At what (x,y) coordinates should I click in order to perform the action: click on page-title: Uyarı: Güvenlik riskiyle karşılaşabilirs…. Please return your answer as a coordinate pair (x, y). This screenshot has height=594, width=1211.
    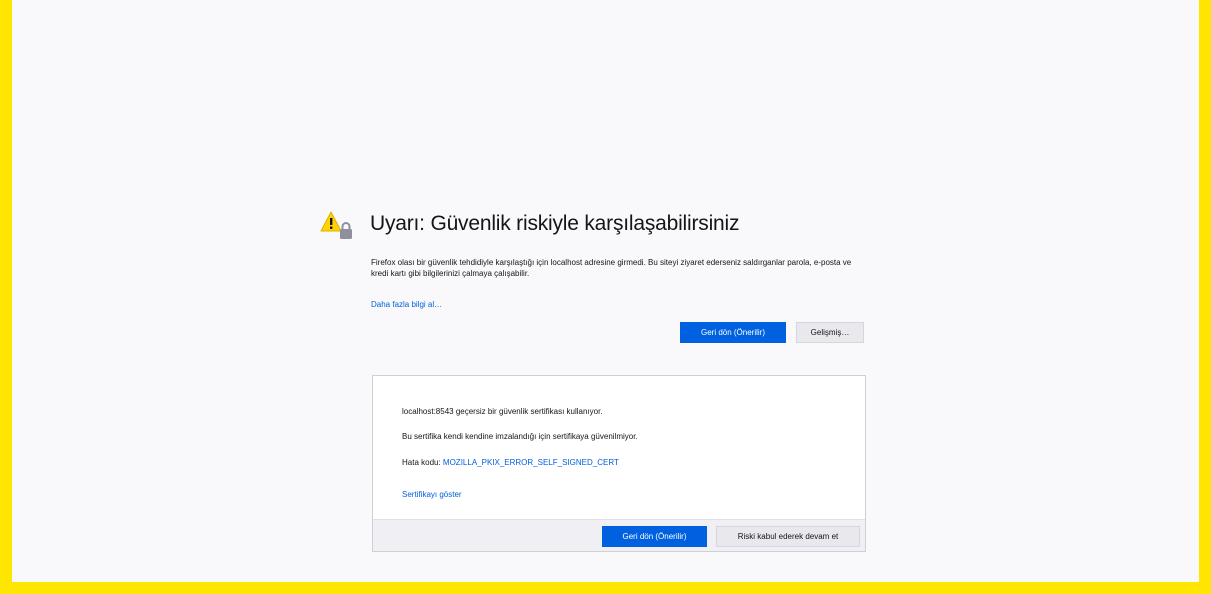
    Looking at the image, I should click on (555, 223).